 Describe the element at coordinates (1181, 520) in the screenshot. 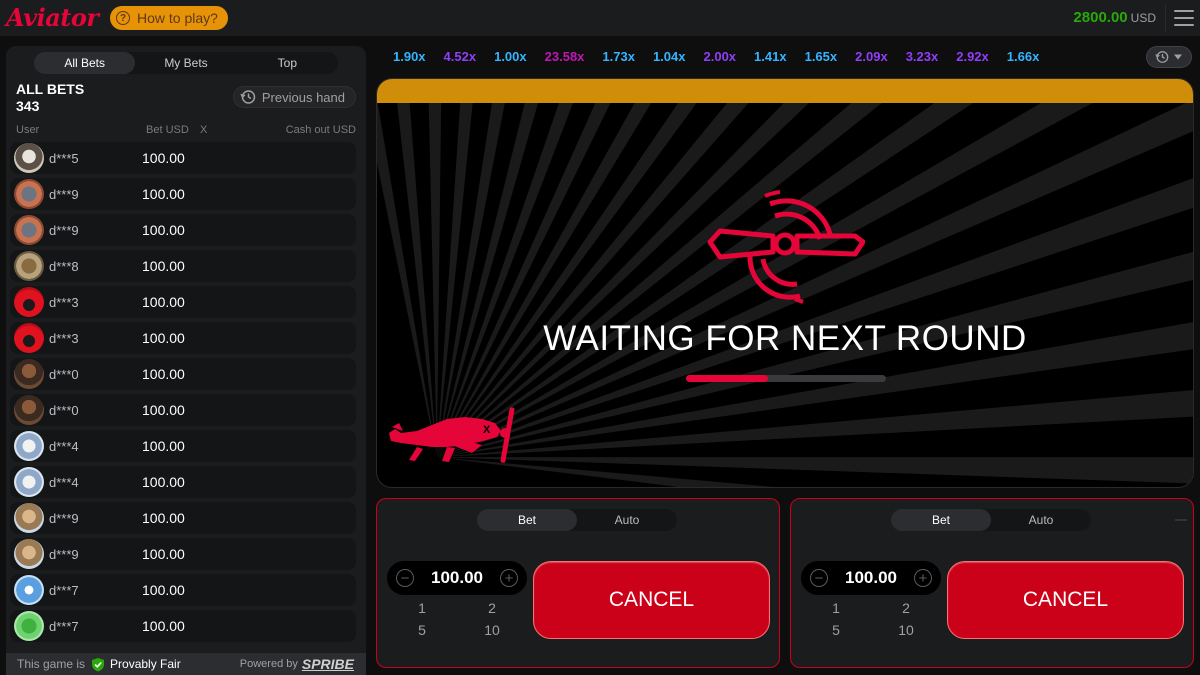

I see `remove-panel-button` at that location.